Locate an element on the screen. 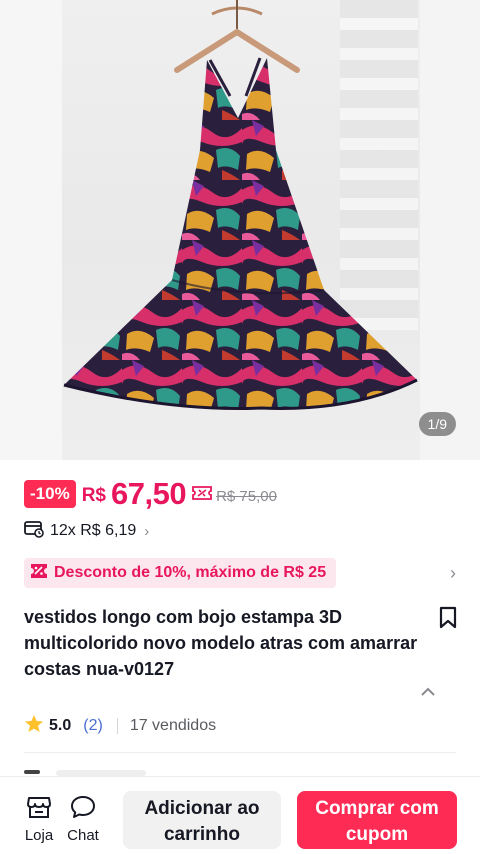  gallery-edge-left is located at coordinates (31, 230).